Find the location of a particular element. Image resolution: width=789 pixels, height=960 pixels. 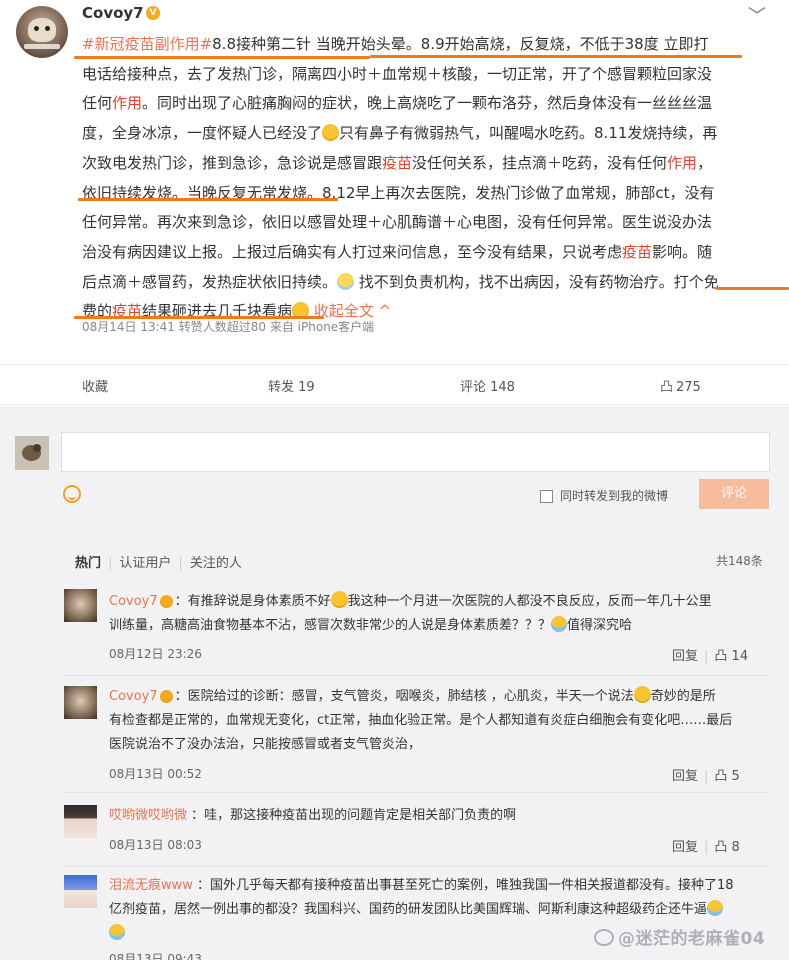

weibo-logo-icon is located at coordinates (604, 937).